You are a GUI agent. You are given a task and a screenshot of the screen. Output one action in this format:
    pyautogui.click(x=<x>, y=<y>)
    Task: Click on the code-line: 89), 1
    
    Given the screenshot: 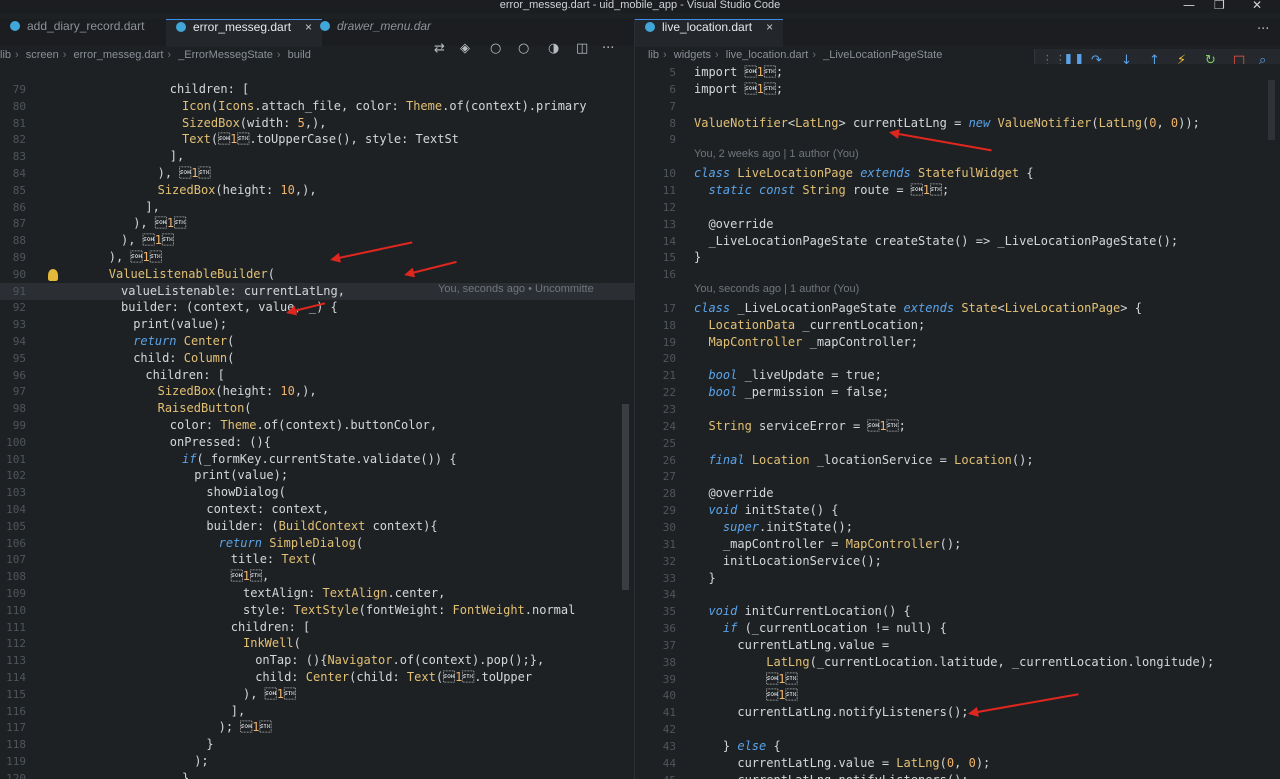 What is the action you would take?
    pyautogui.click(x=317, y=257)
    